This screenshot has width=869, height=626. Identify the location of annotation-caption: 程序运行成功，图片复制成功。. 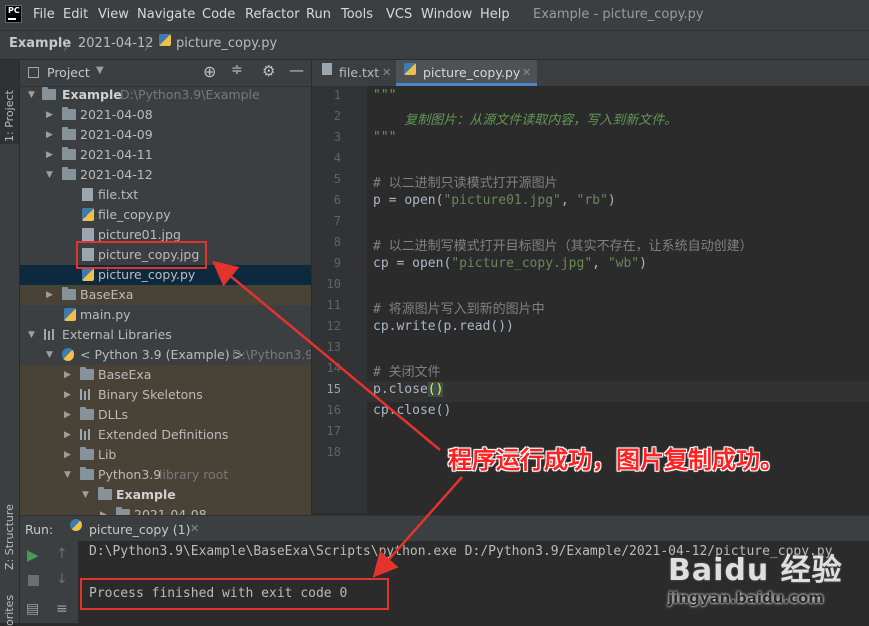
(616, 460).